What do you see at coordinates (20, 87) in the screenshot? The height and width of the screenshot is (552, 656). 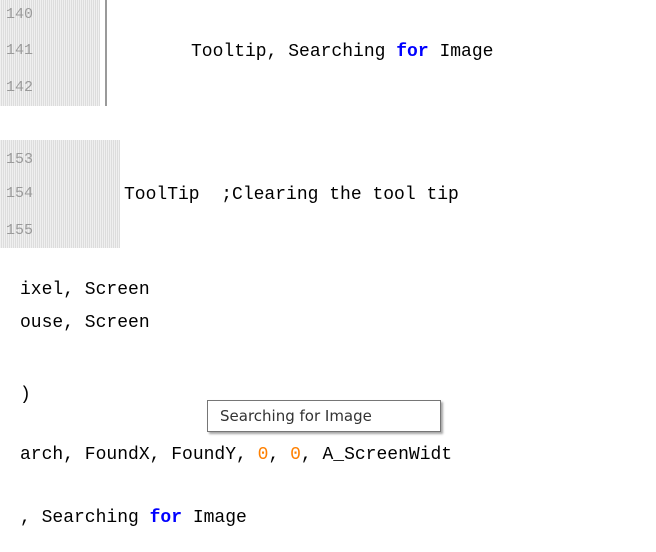 I see `line-number: 142` at bounding box center [20, 87].